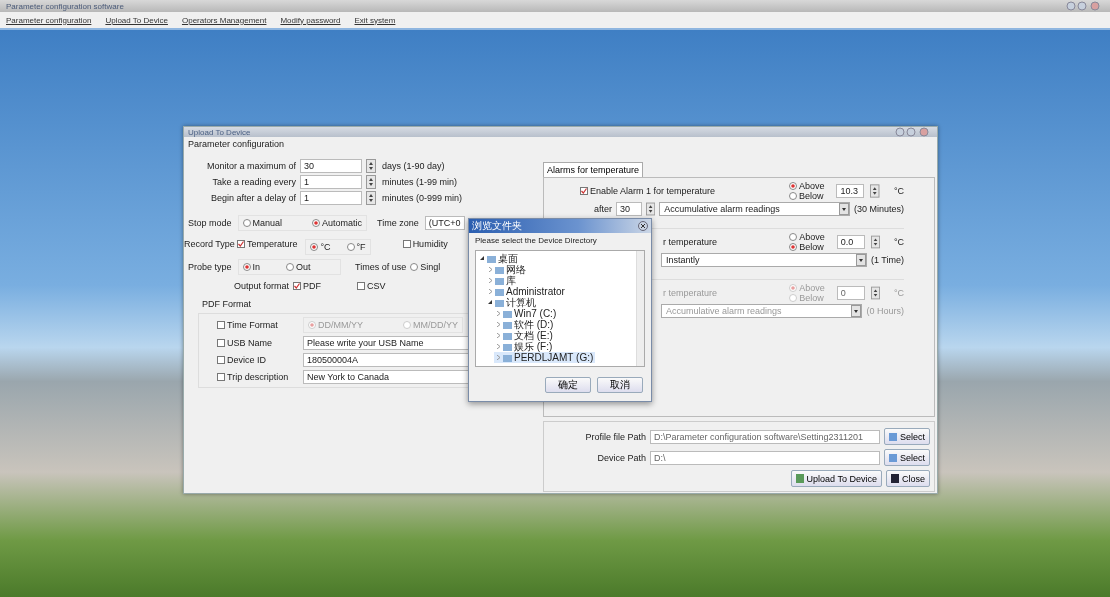 This screenshot has height=597, width=1110. What do you see at coordinates (340, 325) in the screenshot?
I see `option-label: DD/MM/YY` at bounding box center [340, 325].